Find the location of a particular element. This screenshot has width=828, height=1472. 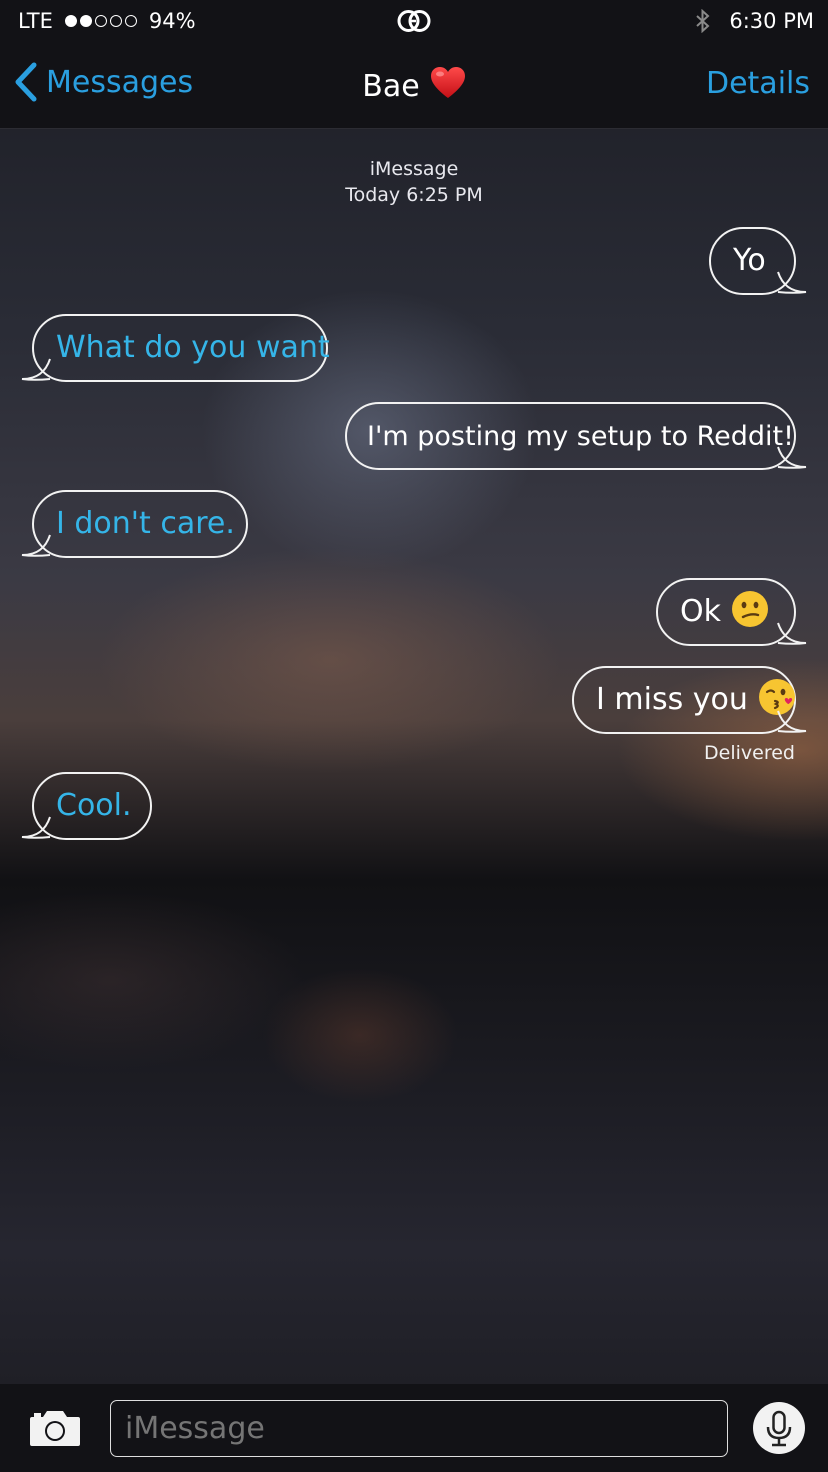

status-right: 6:30 PM is located at coordinates (754, 21).